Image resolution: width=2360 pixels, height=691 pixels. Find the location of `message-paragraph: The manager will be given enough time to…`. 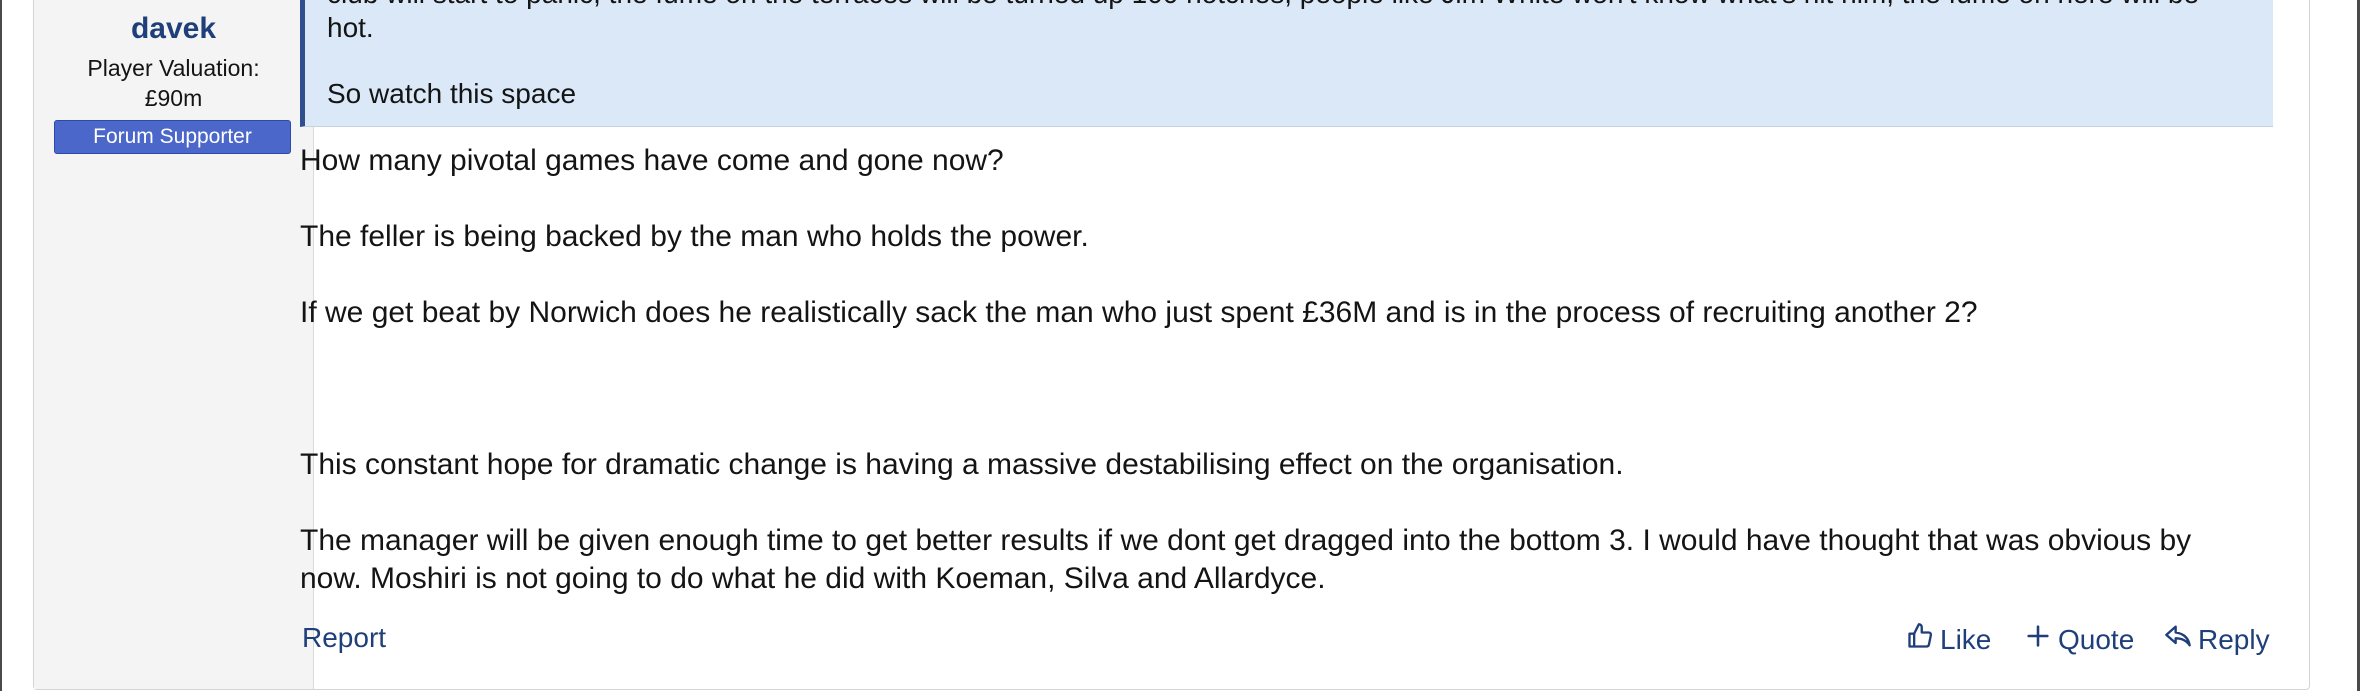

message-paragraph: The manager will be given enough time to… is located at coordinates (1246, 559).